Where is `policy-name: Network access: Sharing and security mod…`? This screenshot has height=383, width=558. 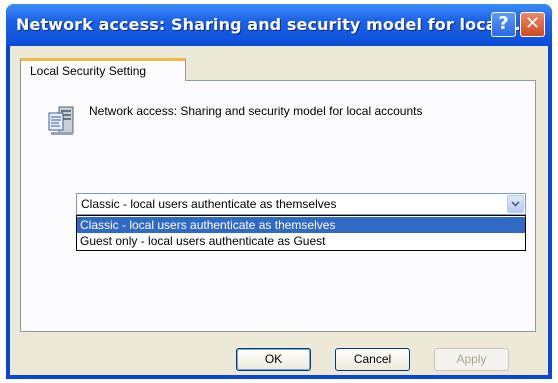
policy-name: Network access: Sharing and security mod… is located at coordinates (256, 111).